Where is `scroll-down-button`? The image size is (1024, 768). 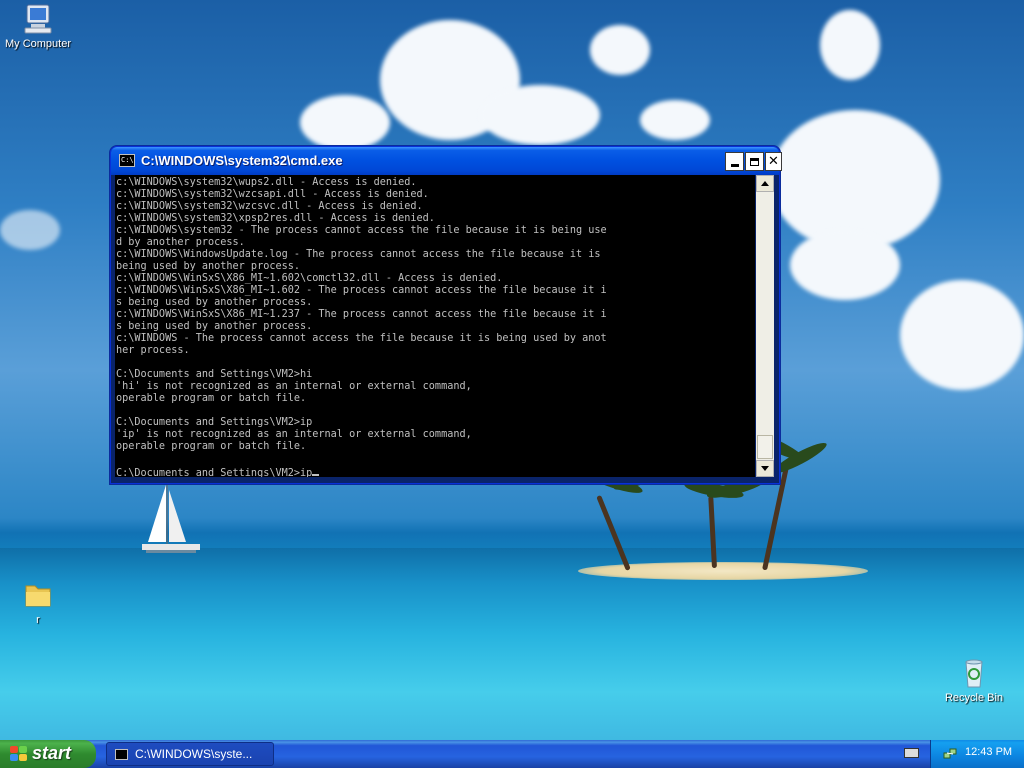 scroll-down-button is located at coordinates (765, 468).